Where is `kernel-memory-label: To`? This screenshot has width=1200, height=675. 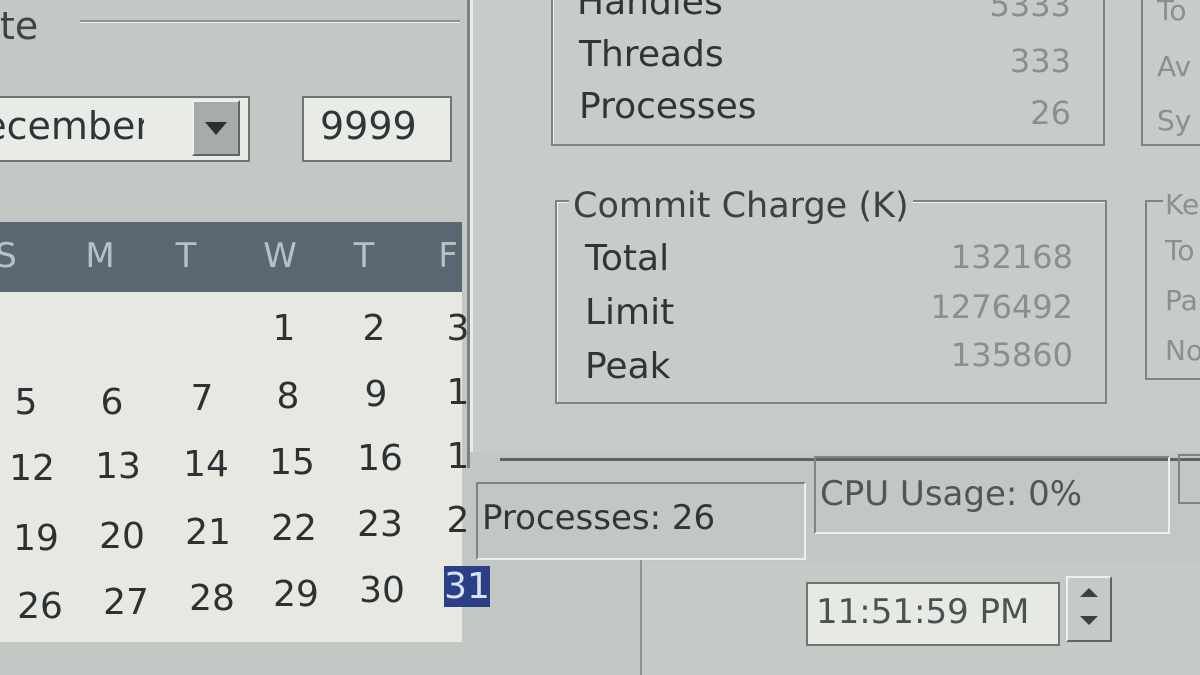 kernel-memory-label: To is located at coordinates (1180, 250).